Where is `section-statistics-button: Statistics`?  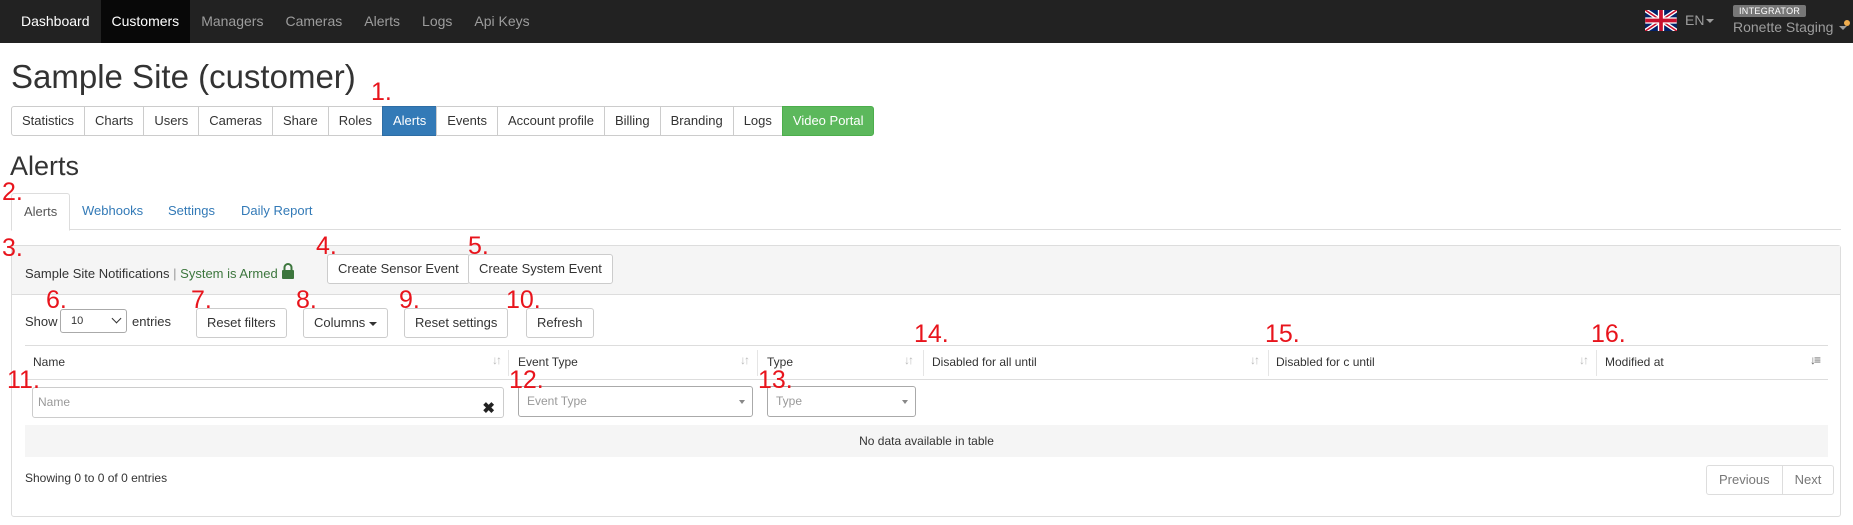 section-statistics-button: Statistics is located at coordinates (48, 121).